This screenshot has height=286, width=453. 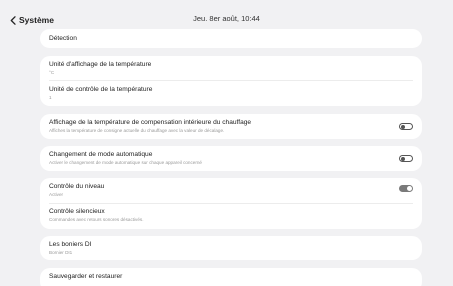 What do you see at coordinates (231, 93) in the screenshot?
I see `control-unit-row: Unité de contrôle de la température 1` at bounding box center [231, 93].